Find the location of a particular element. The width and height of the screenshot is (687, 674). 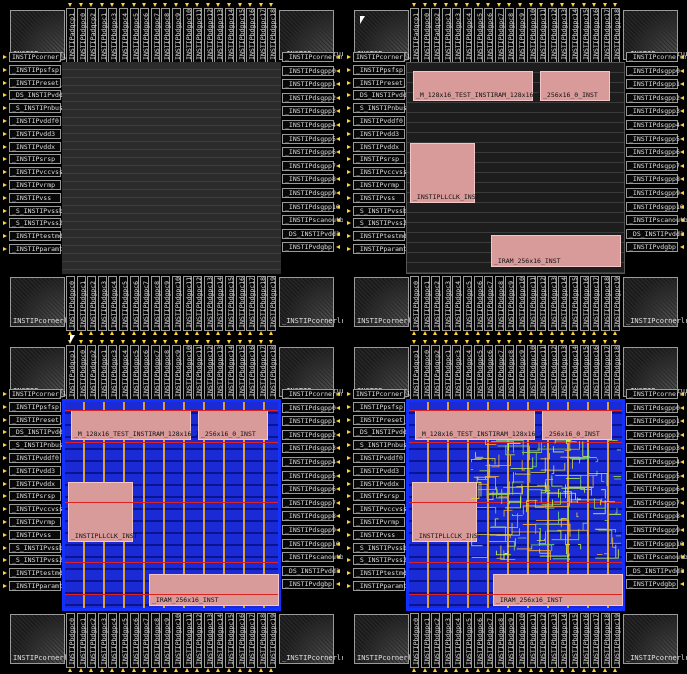

io-pad-left: _DS_INSTIPvdd is located at coordinates (36, 95).